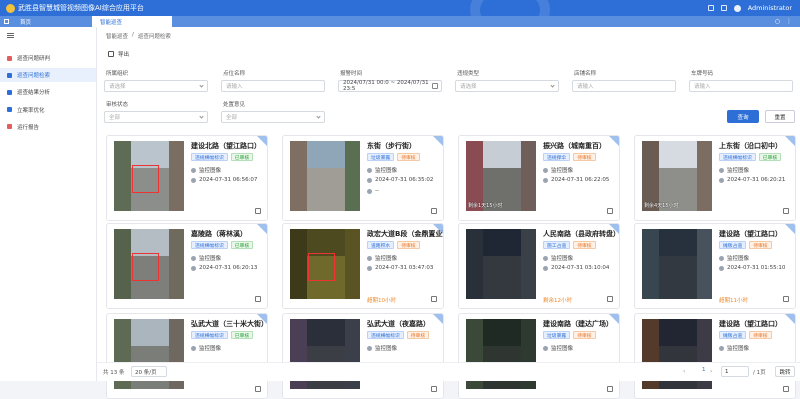 This screenshot has height=399, width=800. What do you see at coordinates (48, 204) in the screenshot?
I see `sidebar: 巡查问题研判 巡查问题检索巡查结果分析立案率优化运行报告` at bounding box center [48, 204].